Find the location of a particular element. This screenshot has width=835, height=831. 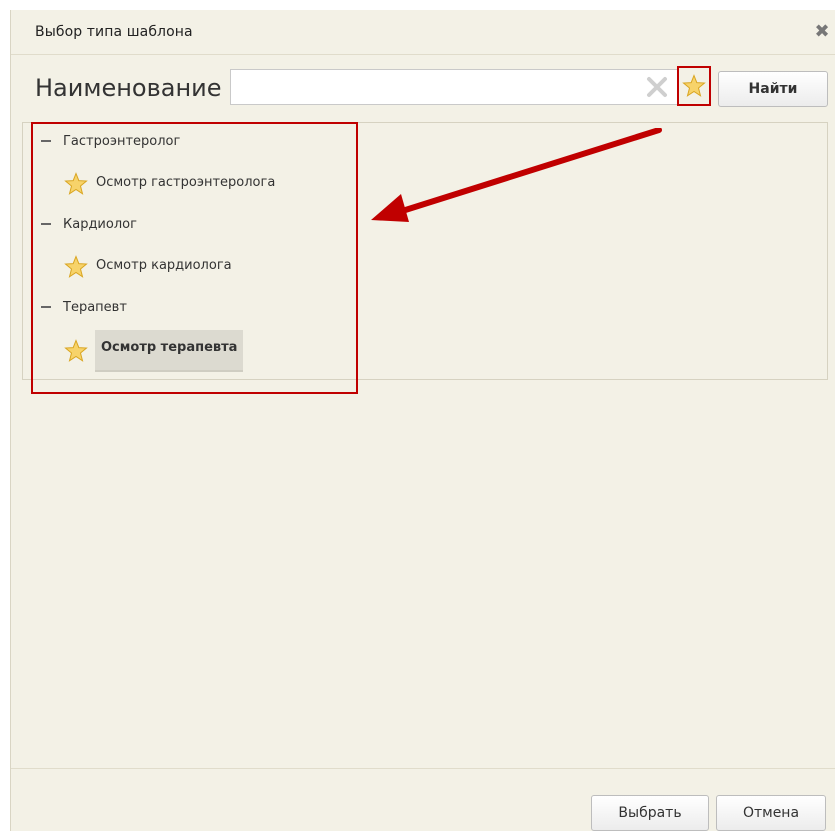

close-icon: ✖ is located at coordinates (822, 32).